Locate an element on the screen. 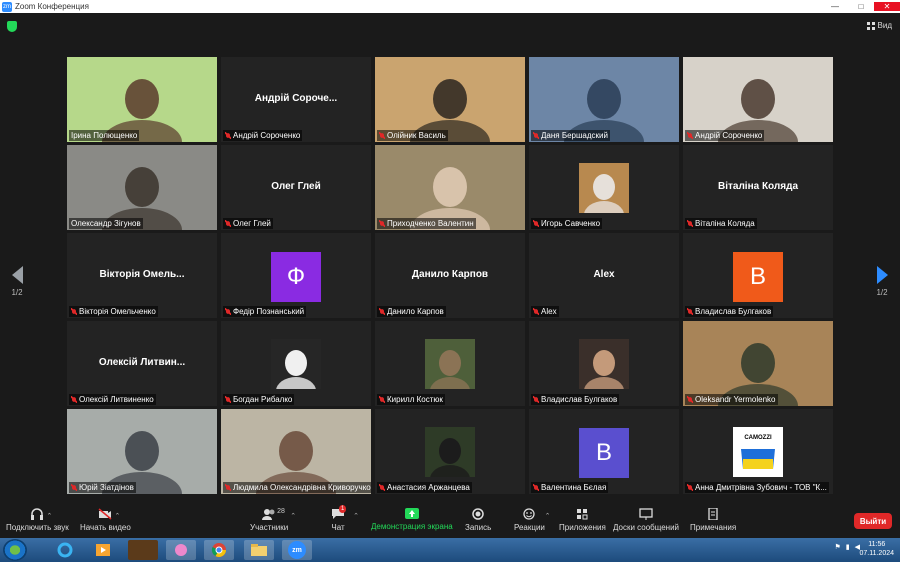  participant-tile: Олексій Литвин... Олексій Литвиненко is located at coordinates (142, 363).